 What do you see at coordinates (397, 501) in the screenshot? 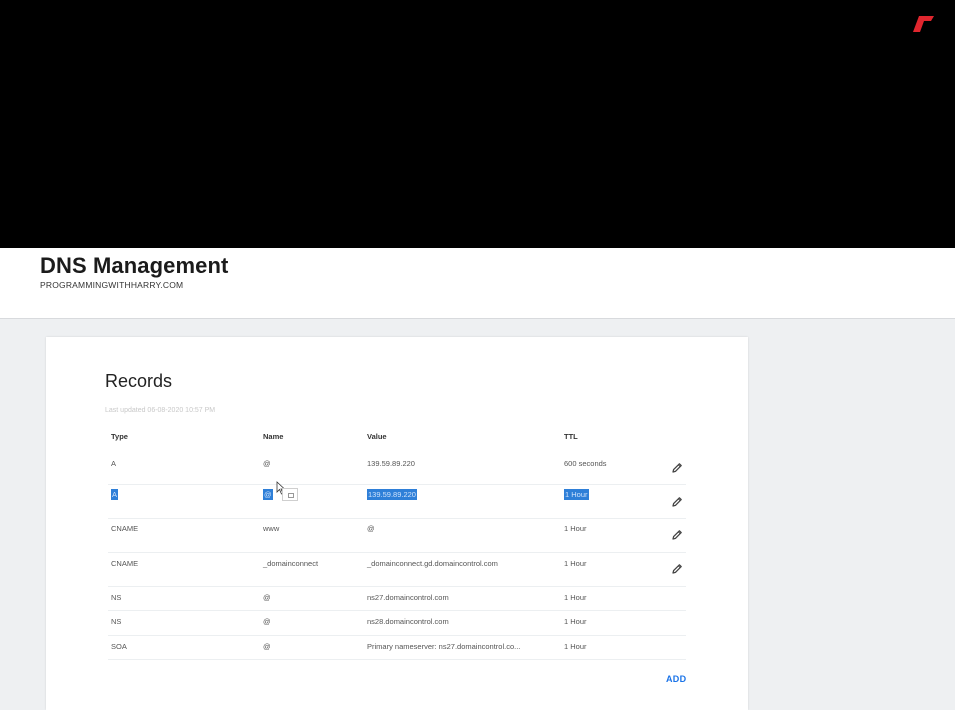
I see `table-row: A @ 139.59.89.220 1 Hour` at bounding box center [397, 501].